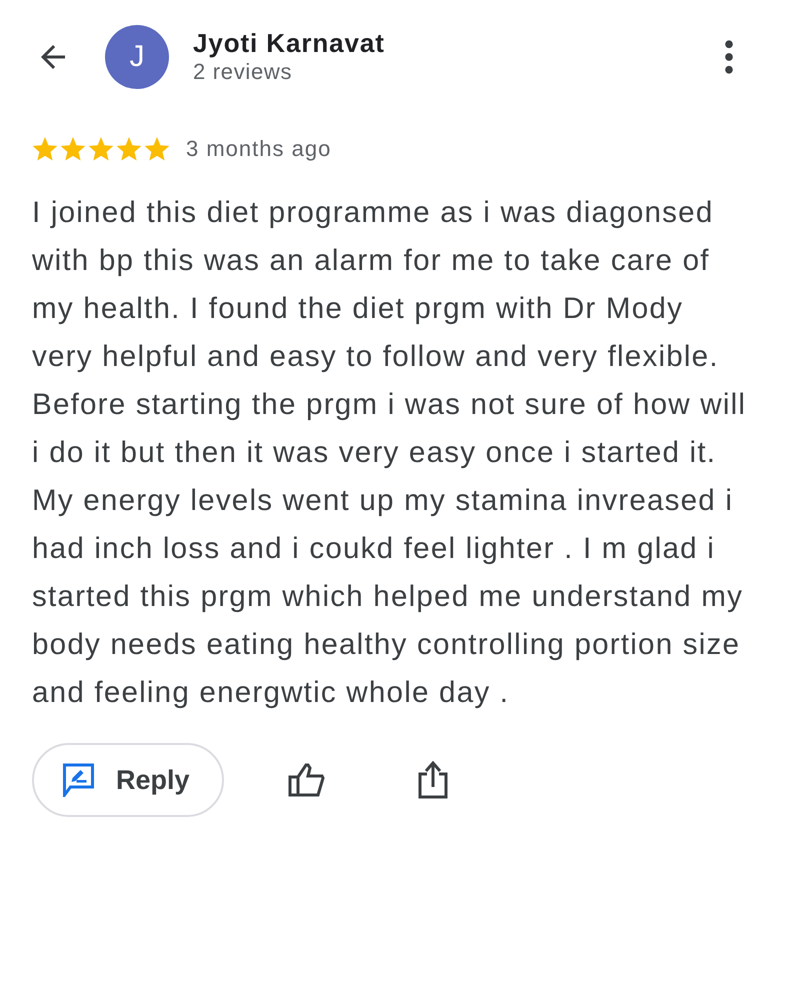 The height and width of the screenshot is (982, 786). I want to click on reviewer-name: Jyoti Karnavat, so click(289, 43).